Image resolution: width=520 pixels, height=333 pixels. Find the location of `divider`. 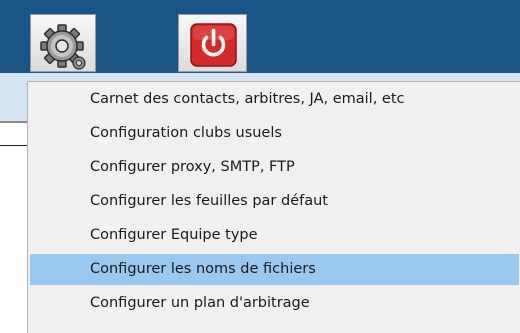

divider is located at coordinates (13, 145).